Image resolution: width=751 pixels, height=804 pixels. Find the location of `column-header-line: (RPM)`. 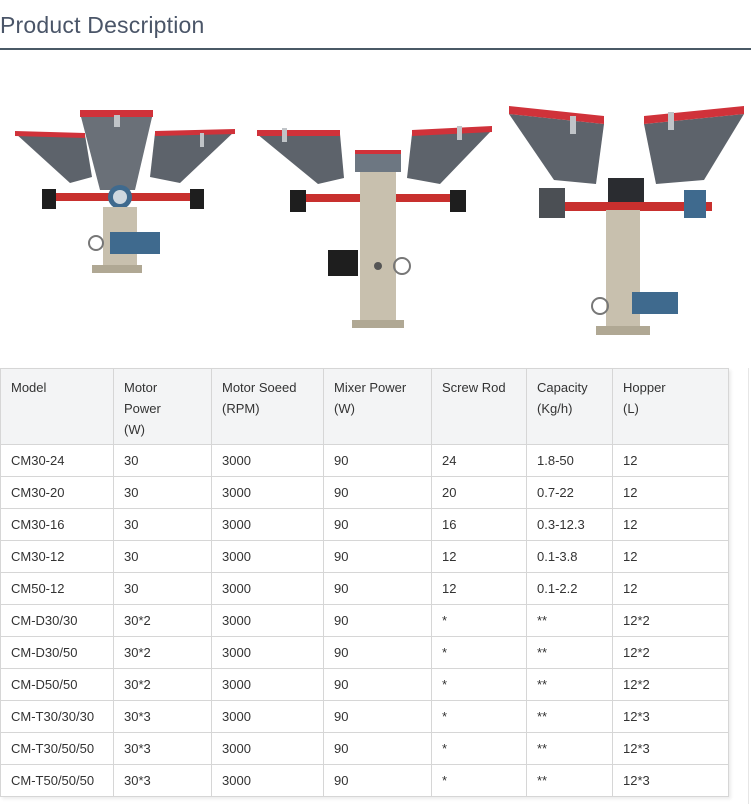

column-header-line: (RPM) is located at coordinates (241, 408).